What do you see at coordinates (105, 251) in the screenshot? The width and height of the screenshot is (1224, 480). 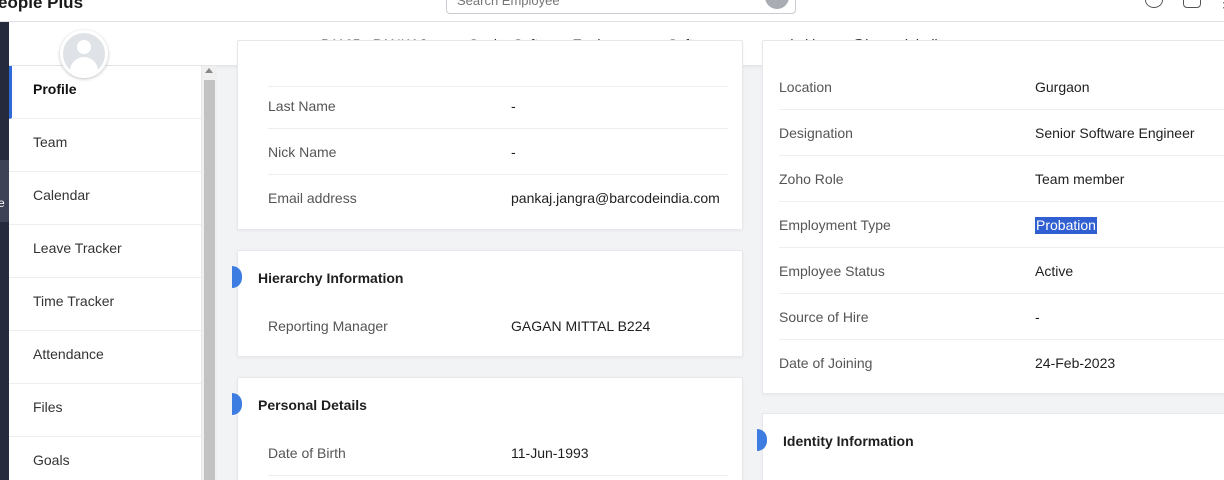 I see `sidebar-item-leave-tracker: Leave Tracker` at bounding box center [105, 251].